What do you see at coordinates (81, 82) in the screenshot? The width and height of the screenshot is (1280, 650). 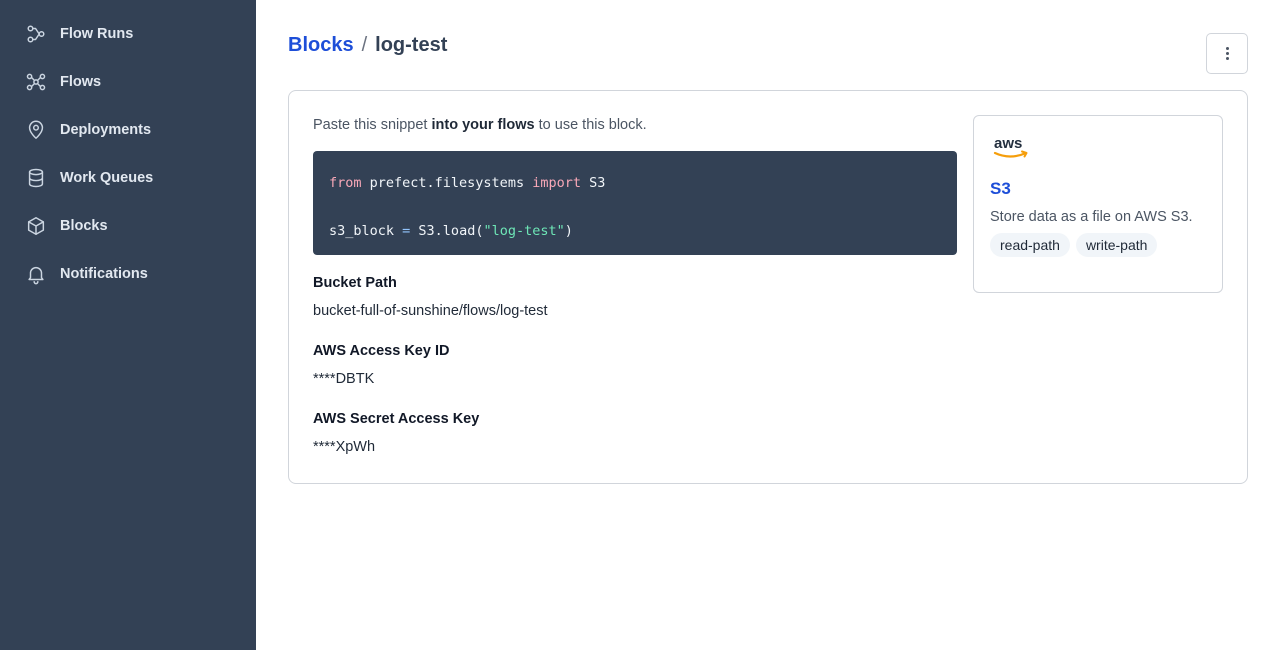 I see `sidebar-item-label: Flows` at bounding box center [81, 82].